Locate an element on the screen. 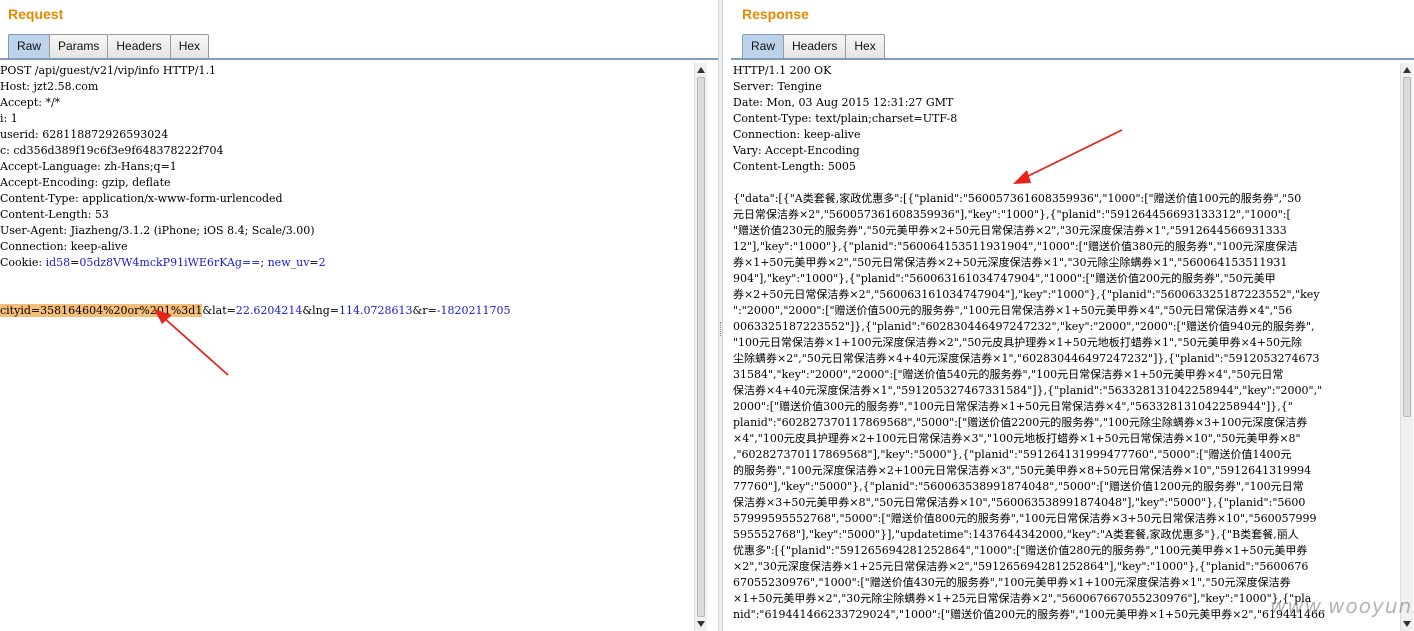 The height and width of the screenshot is (631, 1414). param-lat-value: 22.6204214 is located at coordinates (269, 310).